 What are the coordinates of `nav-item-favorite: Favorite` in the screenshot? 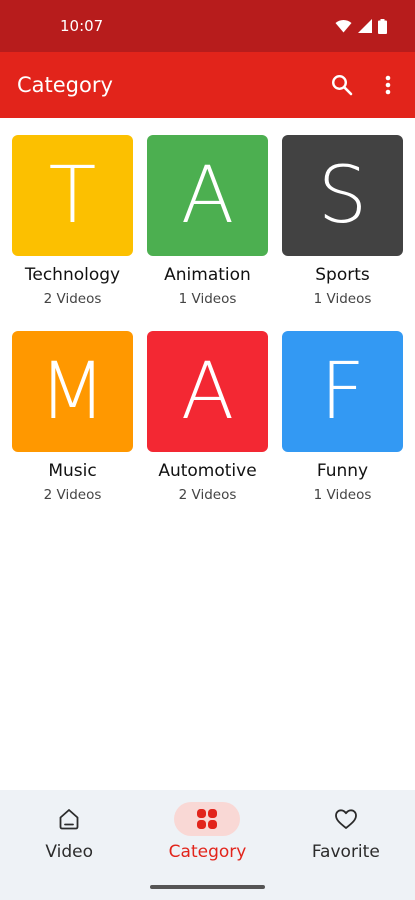 It's located at (346, 845).